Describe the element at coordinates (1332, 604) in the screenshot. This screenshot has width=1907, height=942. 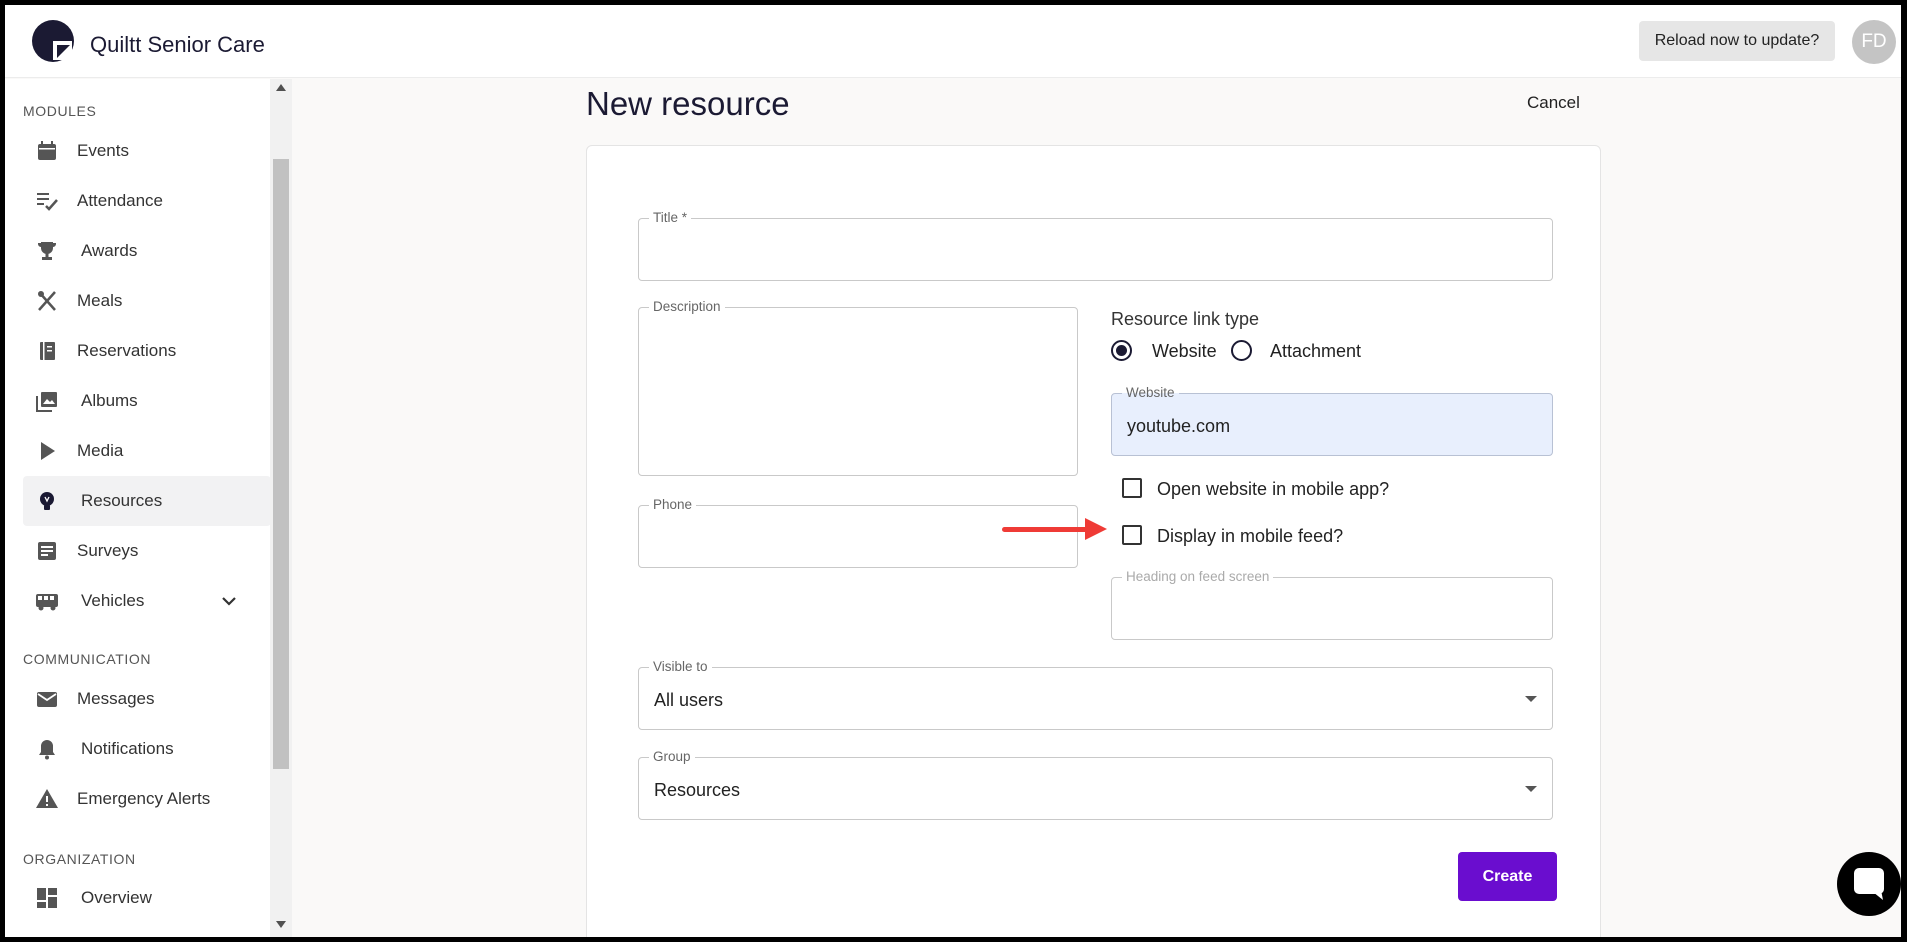
I see `heading-field: Heading on feed screen` at that location.